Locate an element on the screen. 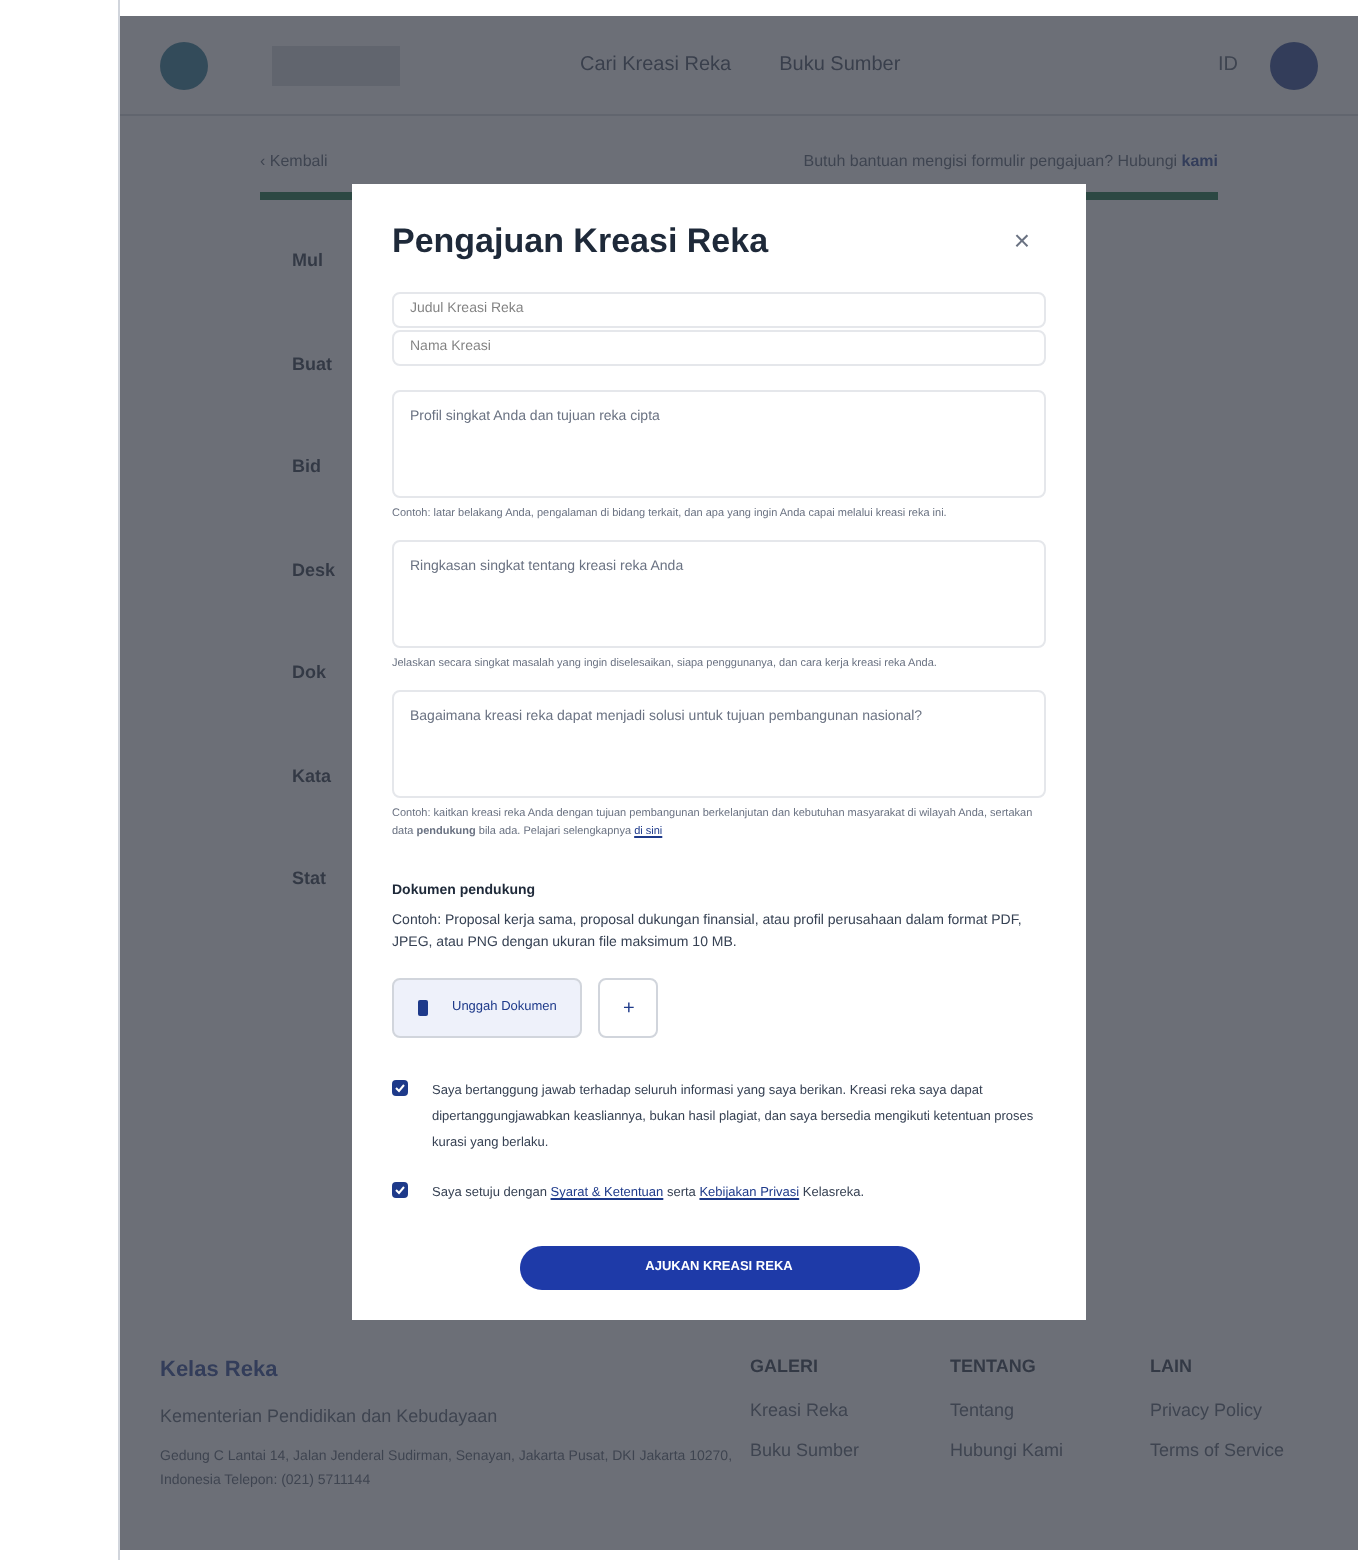 The height and width of the screenshot is (1560, 1358). section-label: Kata is located at coordinates (312, 776).